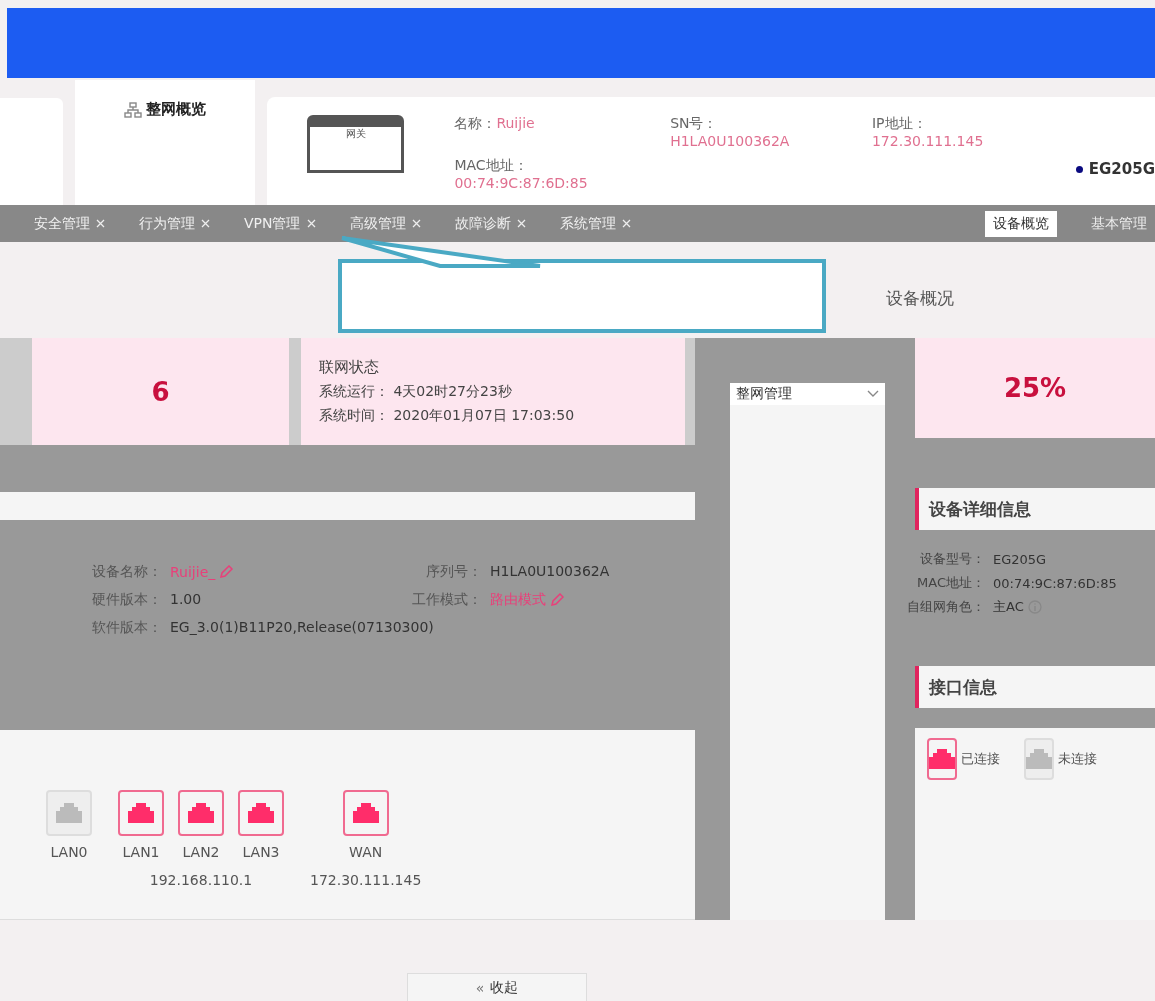 This screenshot has height=1001, width=1155. Describe the element at coordinates (302, 627) in the screenshot. I see `info-value: EG_3.0(1)B11P20,Release(07130300)` at that location.